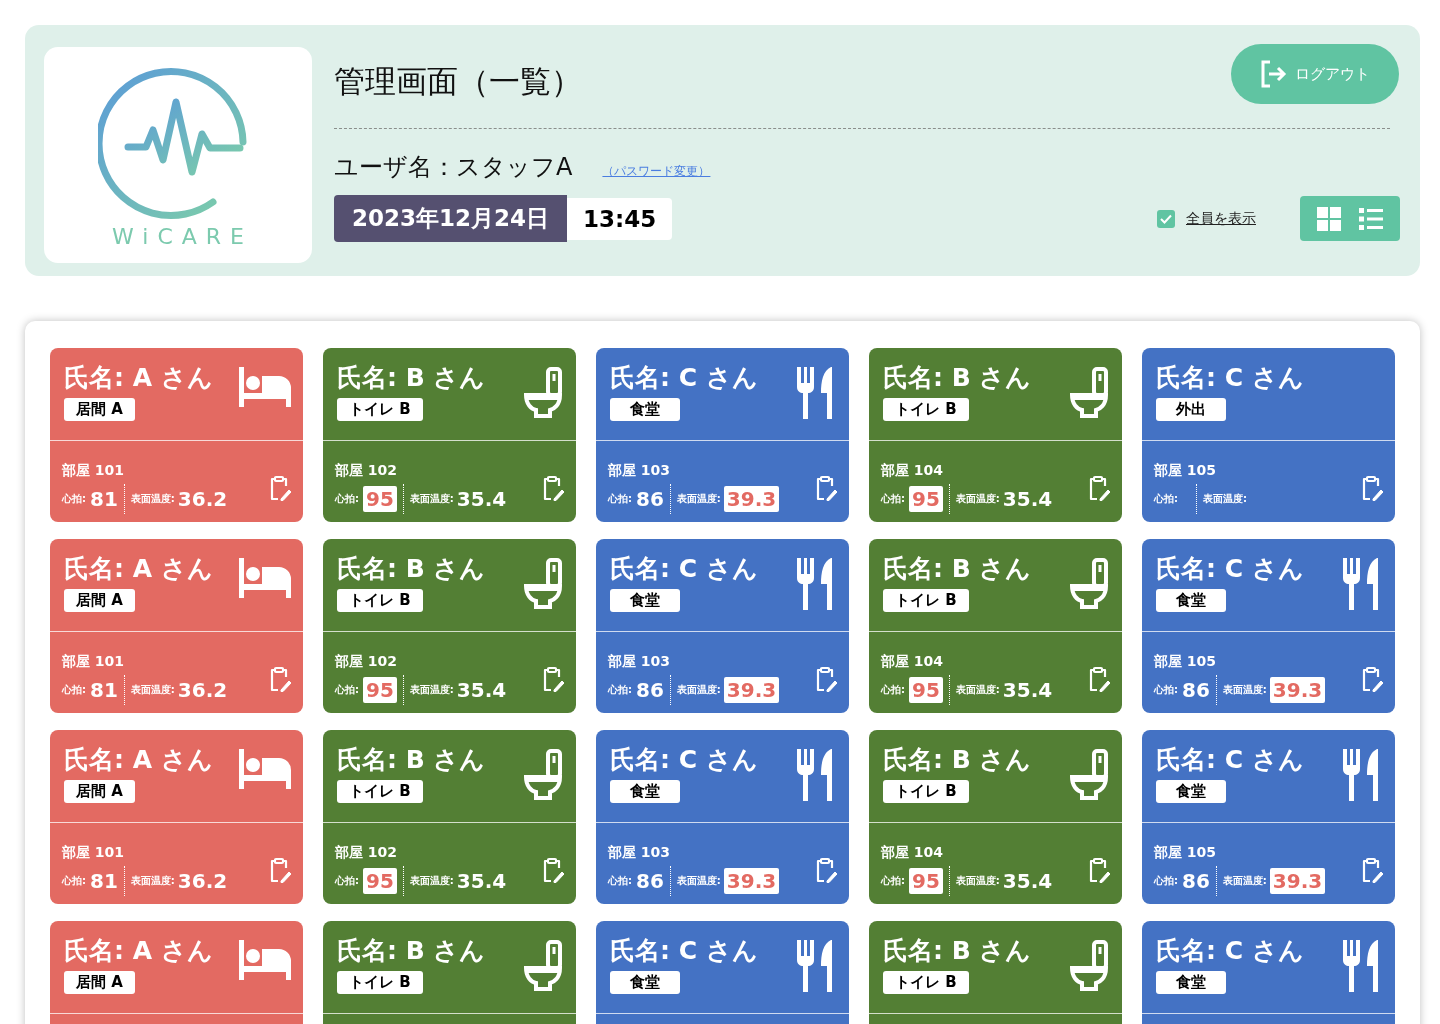 Image resolution: width=1440 pixels, height=1024 pixels. Describe the element at coordinates (1268, 435) in the screenshot. I see `resident-card: 氏名: C さん 外出 部屋 105 心拍: 表面温度:` at that location.